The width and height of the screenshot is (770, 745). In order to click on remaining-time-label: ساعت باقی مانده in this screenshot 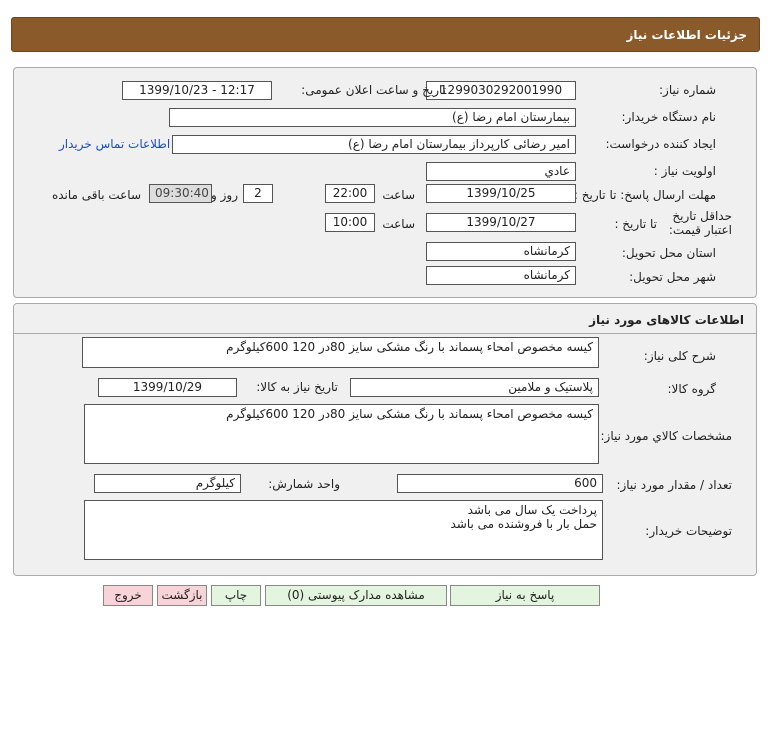, I will do `click(96, 195)`.